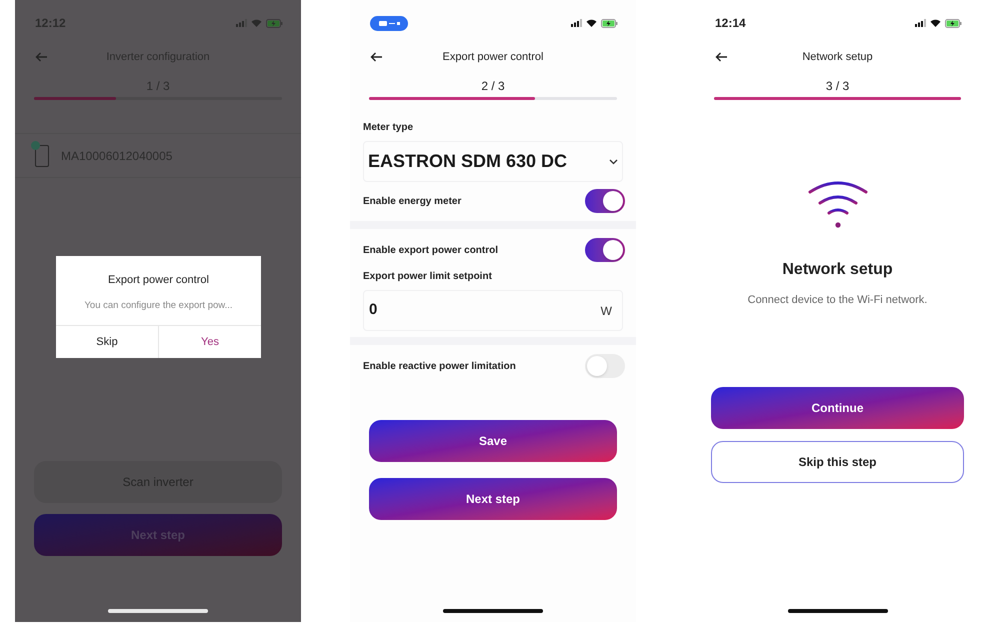  Describe the element at coordinates (493, 499) in the screenshot. I see `next-button: Next step` at that location.